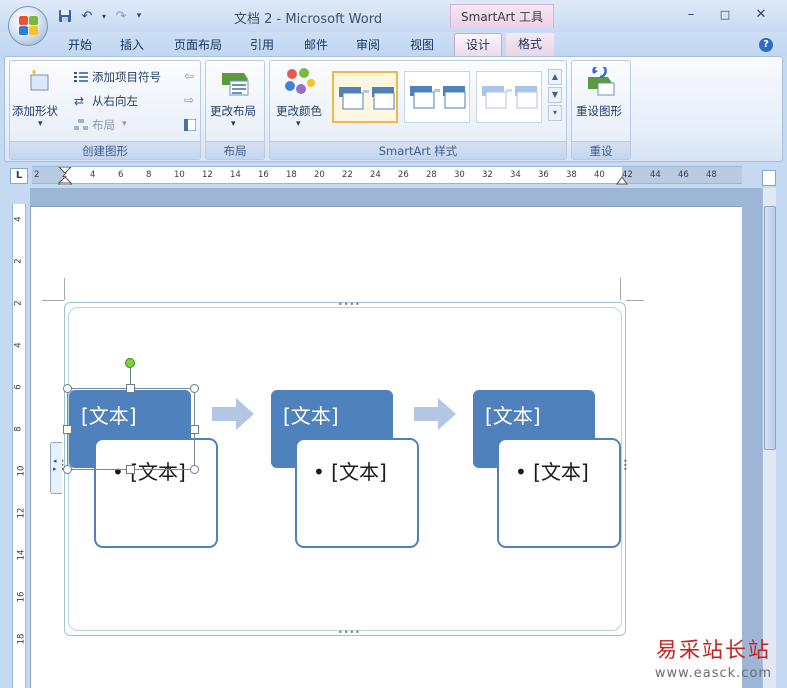 Image resolution: width=787 pixels, height=688 pixels. What do you see at coordinates (599, 111) in the screenshot?
I see `reset-graphic-button: 重设图形` at bounding box center [599, 111].